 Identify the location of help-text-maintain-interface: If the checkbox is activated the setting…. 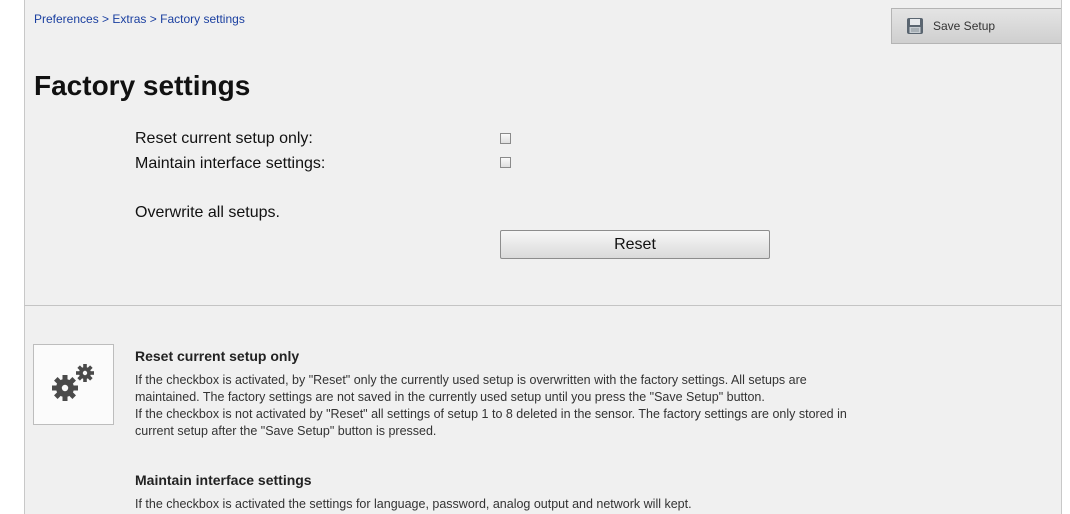
(413, 504).